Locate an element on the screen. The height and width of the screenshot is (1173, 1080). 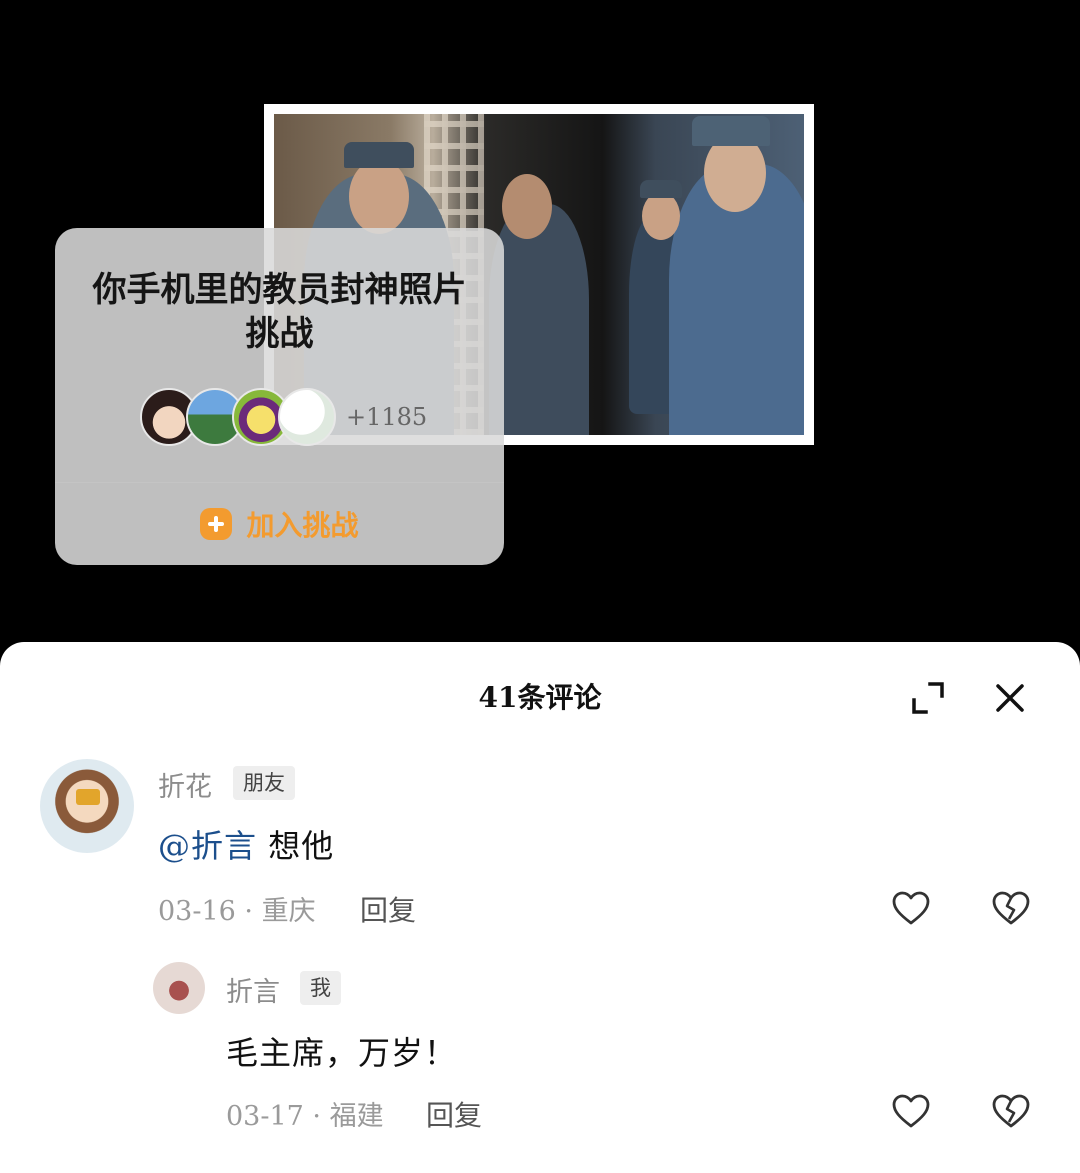
comment-username: 折言 is located at coordinates (253, 989).